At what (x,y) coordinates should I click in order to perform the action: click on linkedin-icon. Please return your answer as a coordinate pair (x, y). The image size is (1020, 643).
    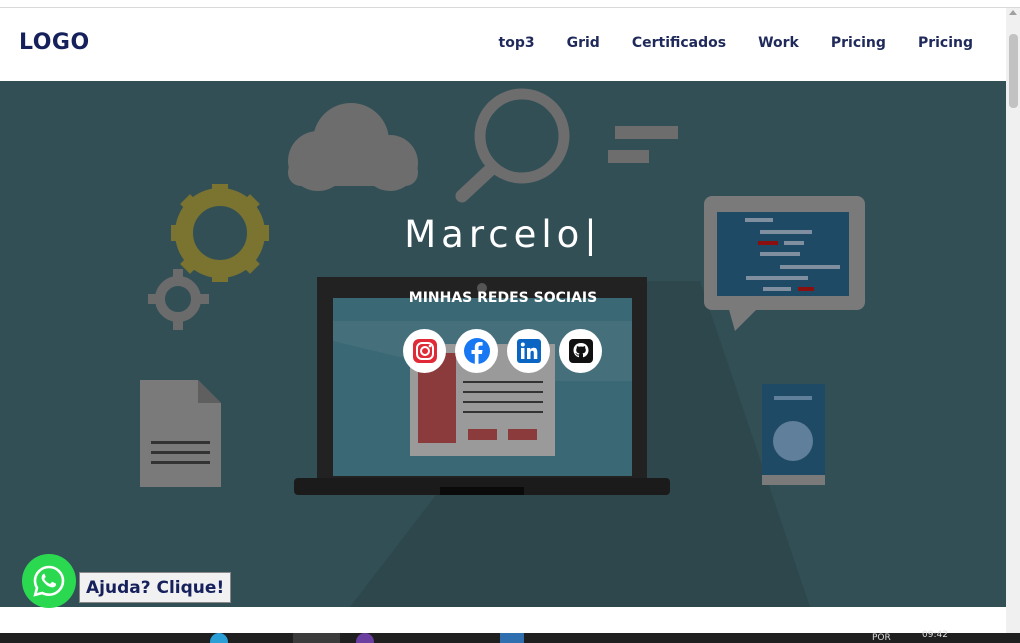
    Looking at the image, I should click on (528, 351).